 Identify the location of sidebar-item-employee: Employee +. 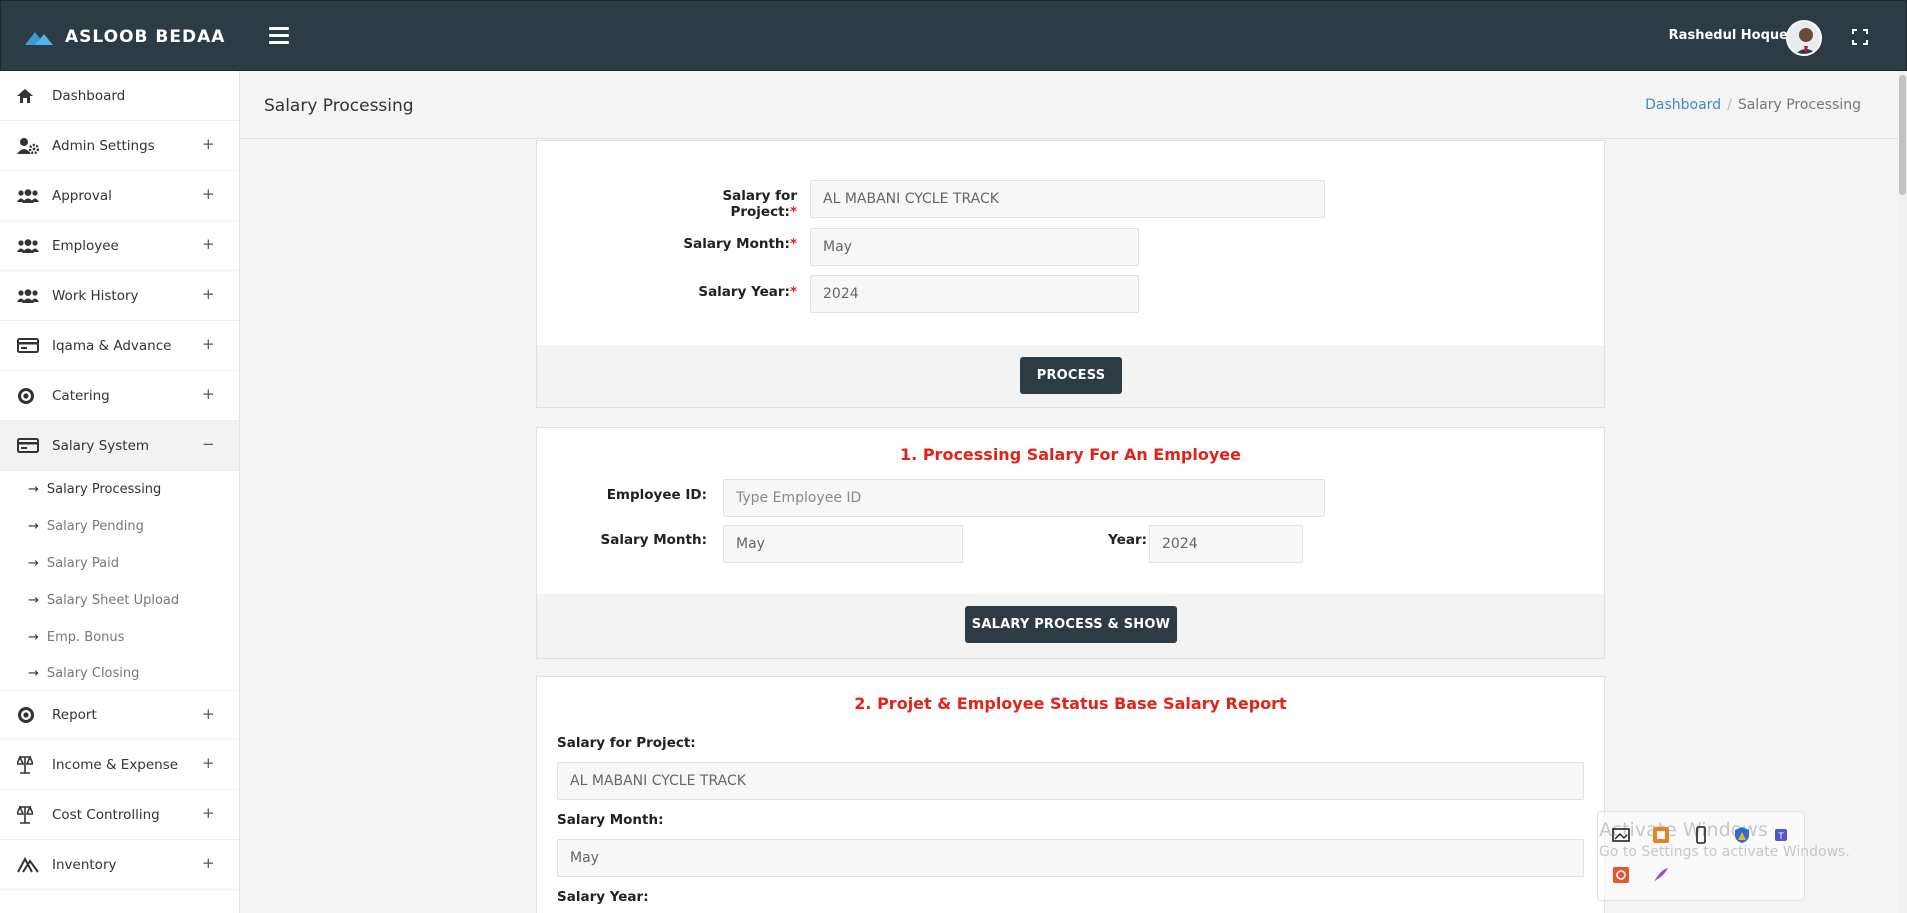
(119, 246).